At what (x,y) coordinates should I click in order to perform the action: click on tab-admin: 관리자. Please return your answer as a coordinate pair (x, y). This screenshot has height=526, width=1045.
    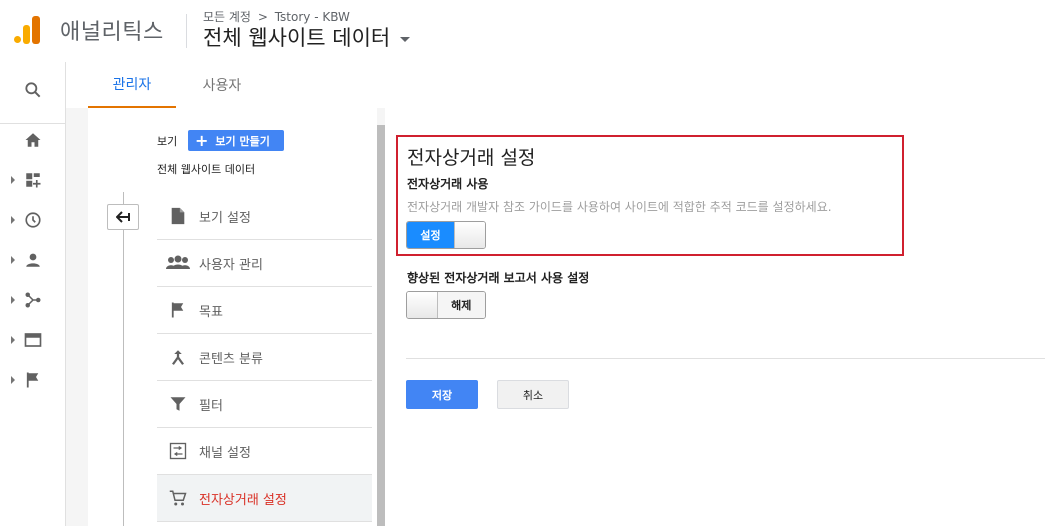
    Looking at the image, I should click on (132, 85).